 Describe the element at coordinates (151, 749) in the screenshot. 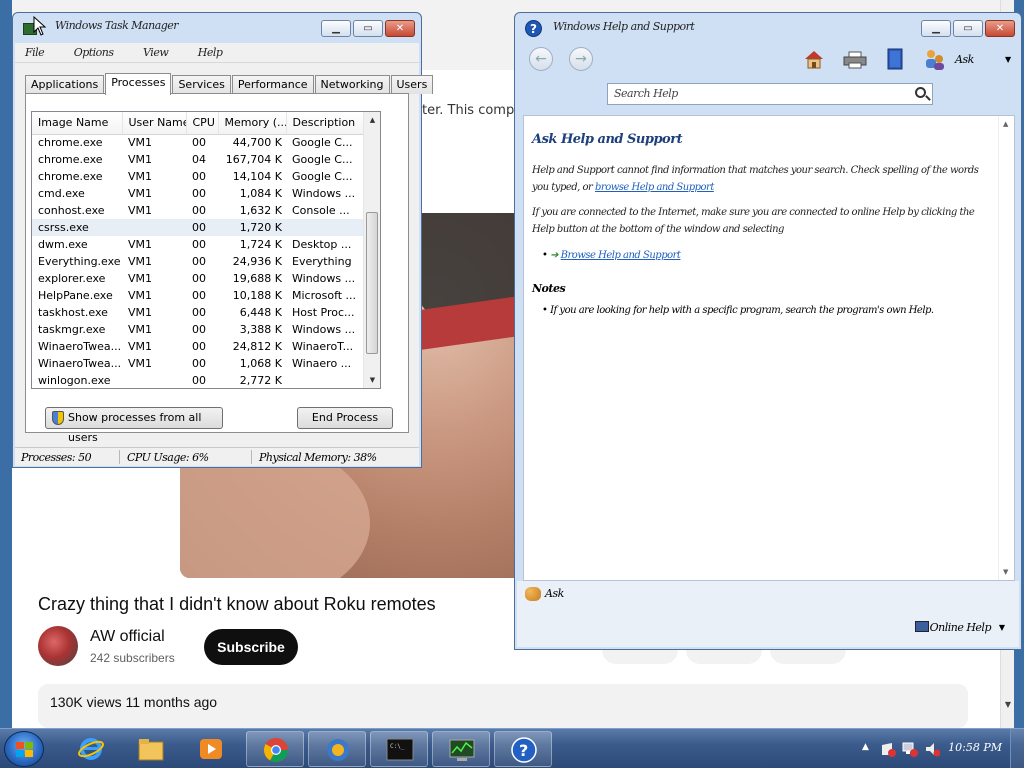

I see `taskbar-file-explorer` at that location.